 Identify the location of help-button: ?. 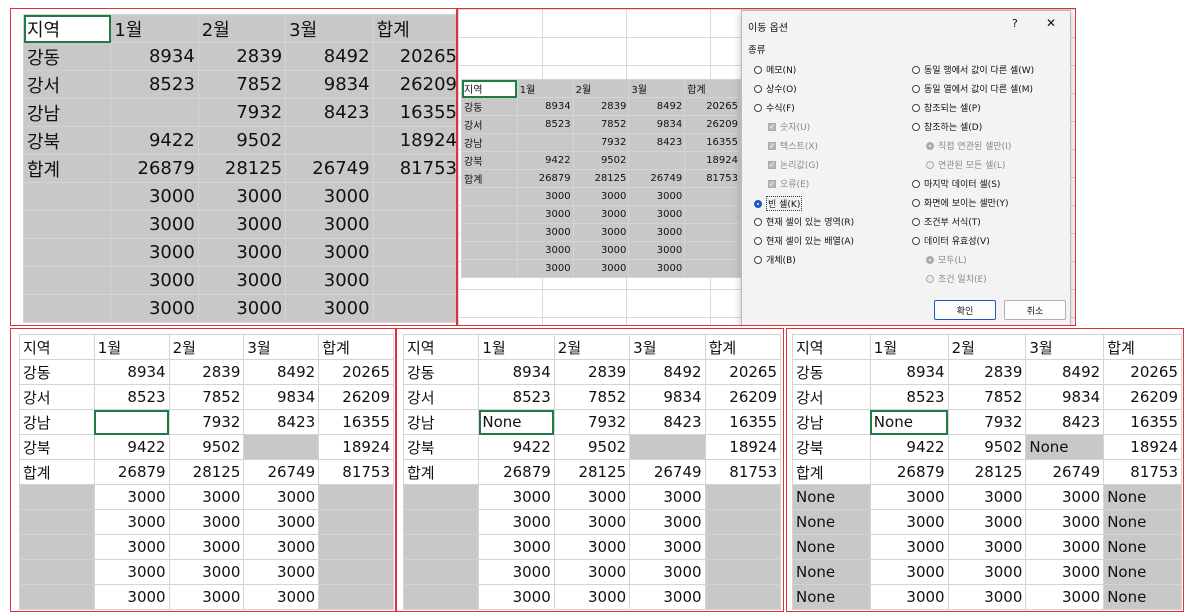
(1015, 23).